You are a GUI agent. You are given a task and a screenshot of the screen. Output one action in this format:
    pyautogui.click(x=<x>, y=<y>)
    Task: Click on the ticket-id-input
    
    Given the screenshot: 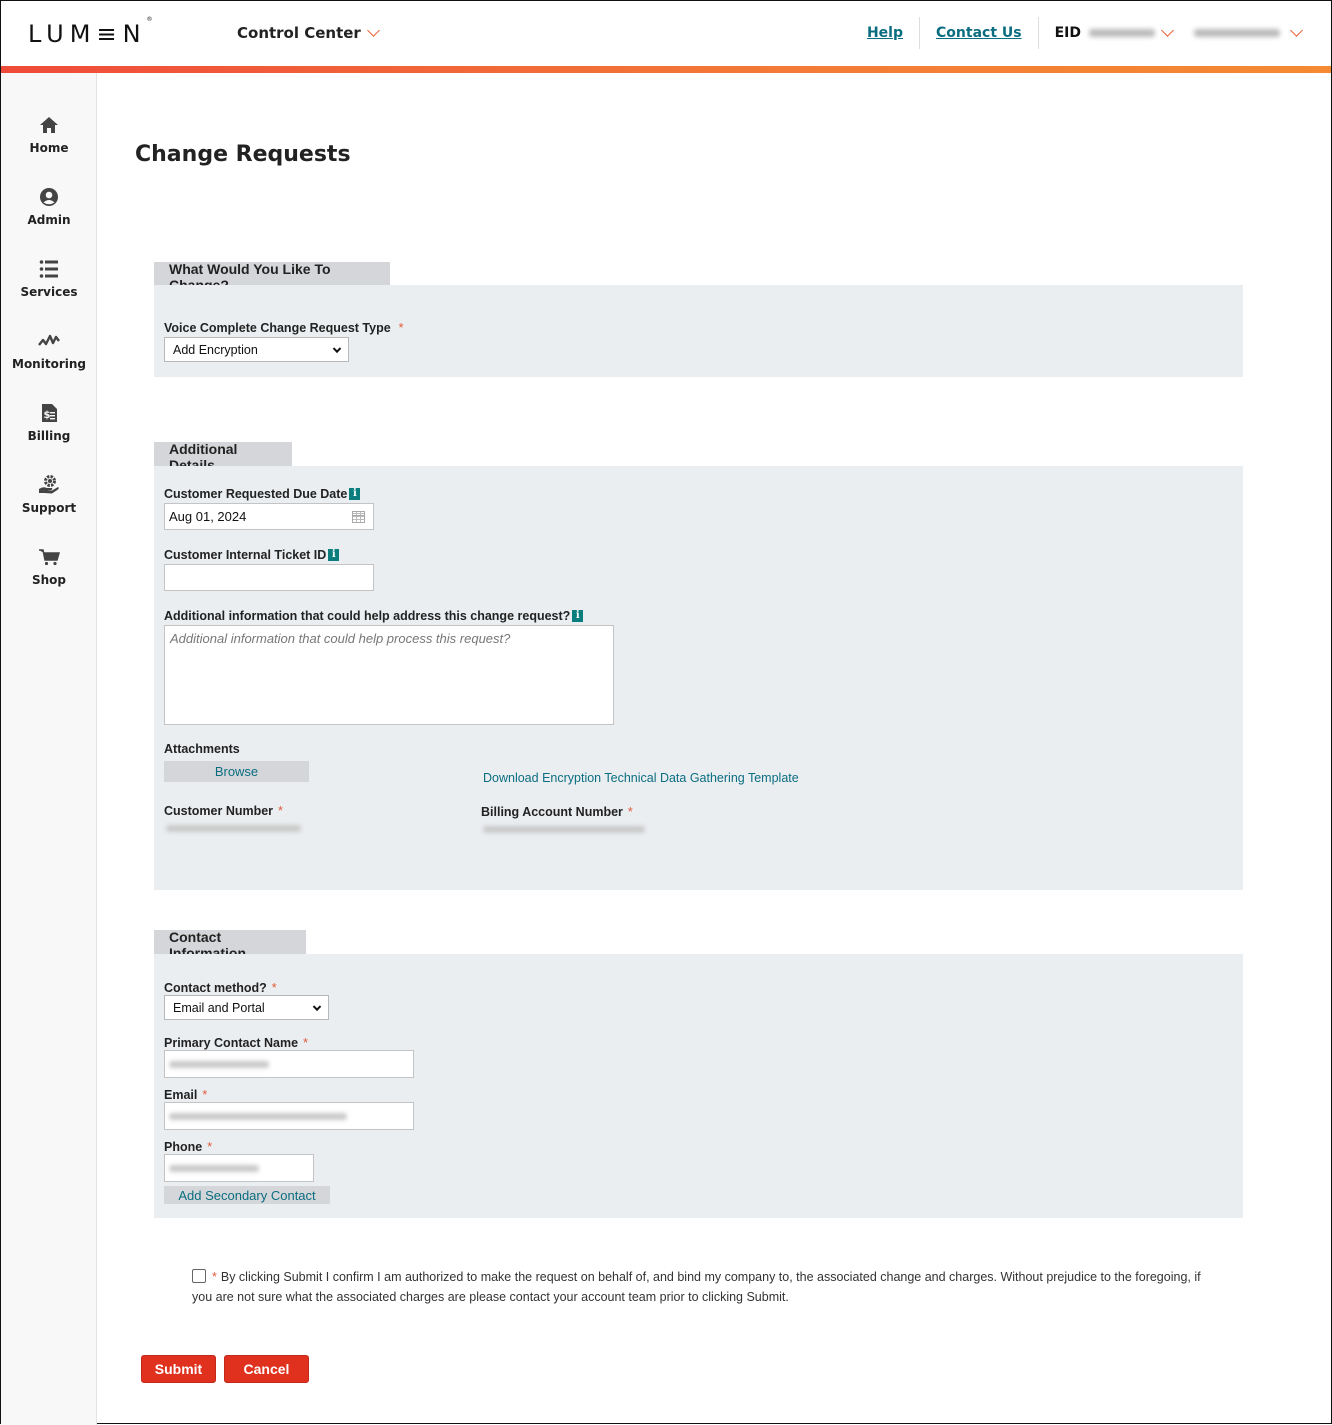 What is the action you would take?
    pyautogui.click(x=269, y=577)
    